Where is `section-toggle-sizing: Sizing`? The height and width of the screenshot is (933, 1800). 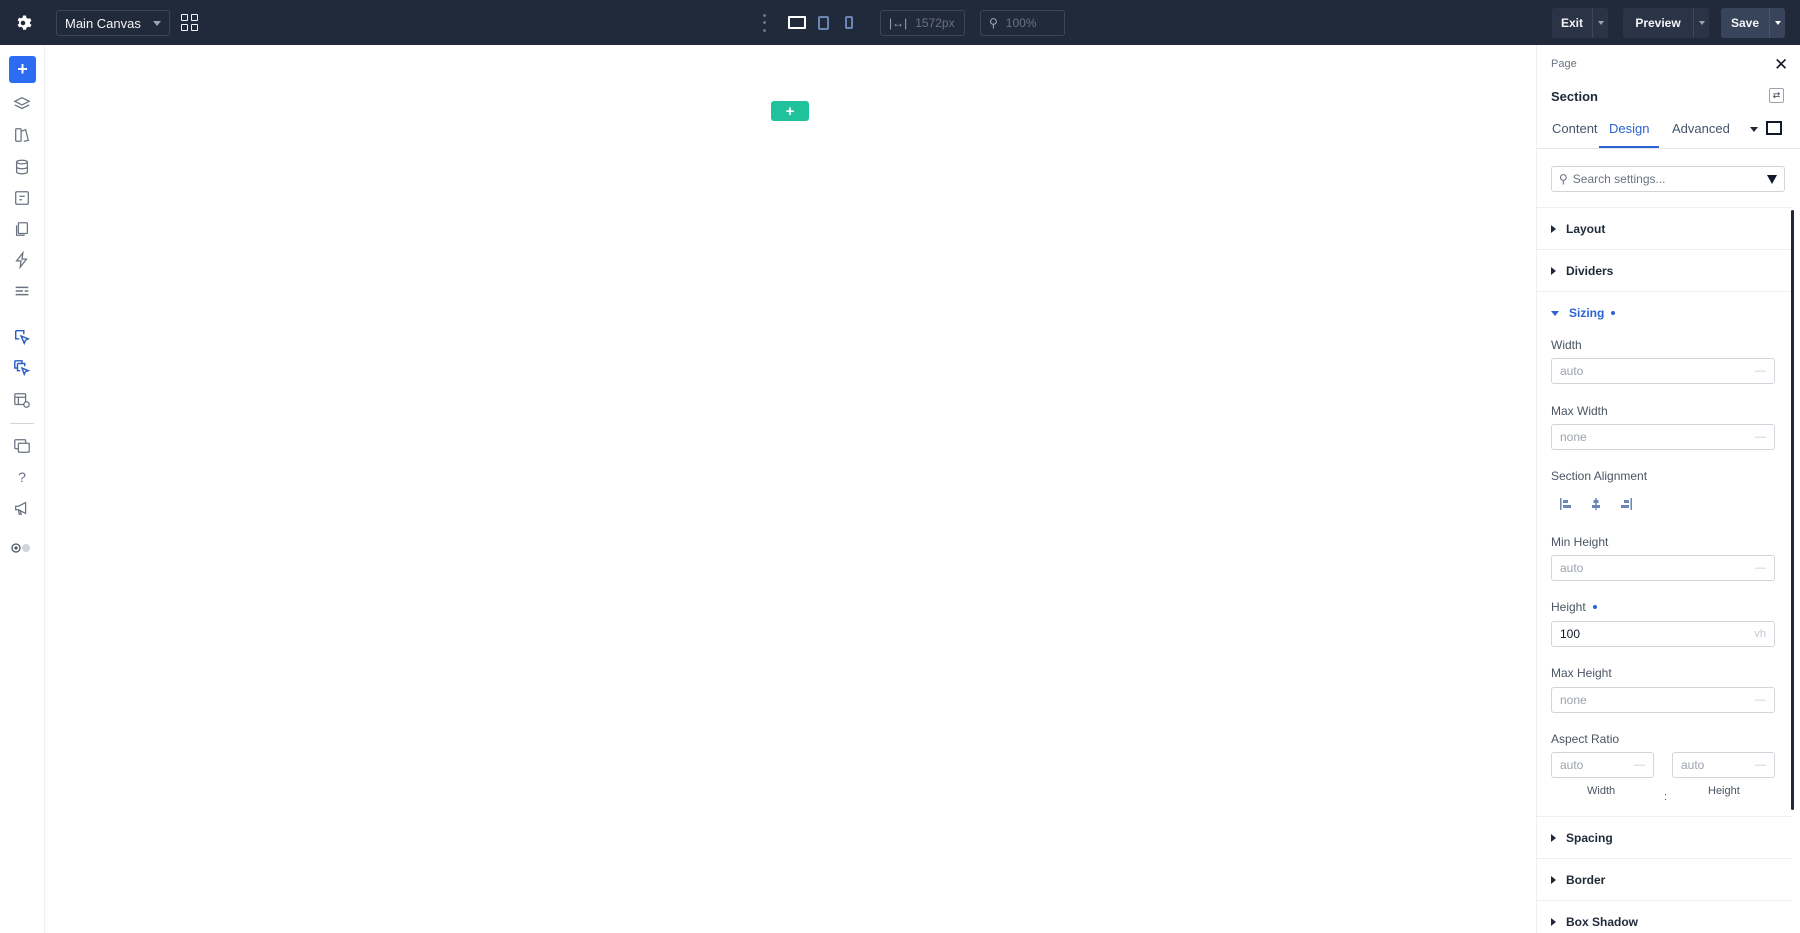 section-toggle-sizing: Sizing is located at coordinates (1583, 313).